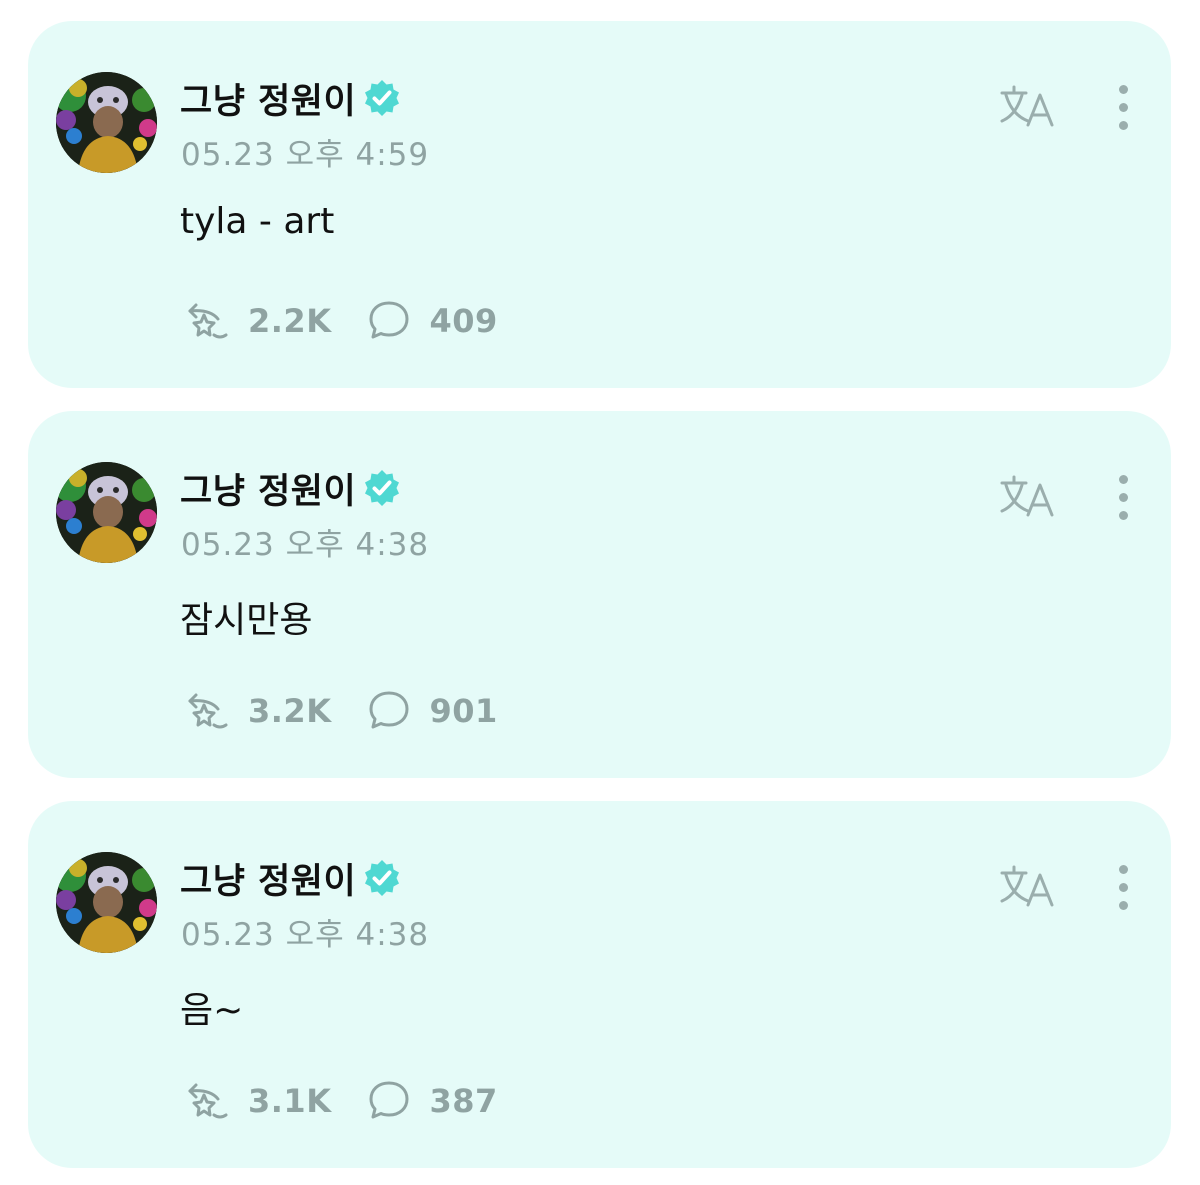 Image resolution: width=1200 pixels, height=1185 pixels. I want to click on comment-count: 409, so click(463, 321).